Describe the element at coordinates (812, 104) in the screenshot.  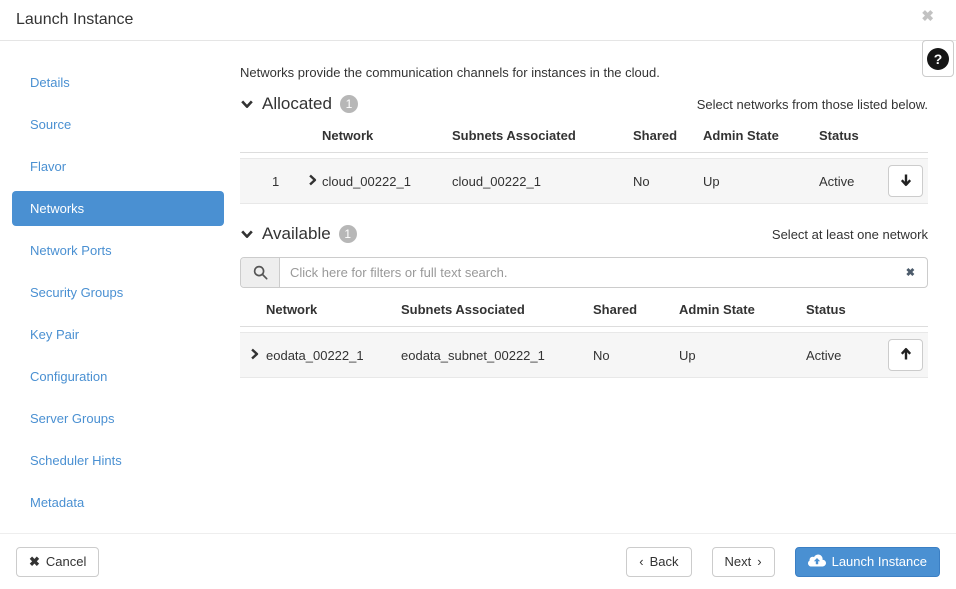
I see `allocated-hint: Select networks from those listed below.` at that location.